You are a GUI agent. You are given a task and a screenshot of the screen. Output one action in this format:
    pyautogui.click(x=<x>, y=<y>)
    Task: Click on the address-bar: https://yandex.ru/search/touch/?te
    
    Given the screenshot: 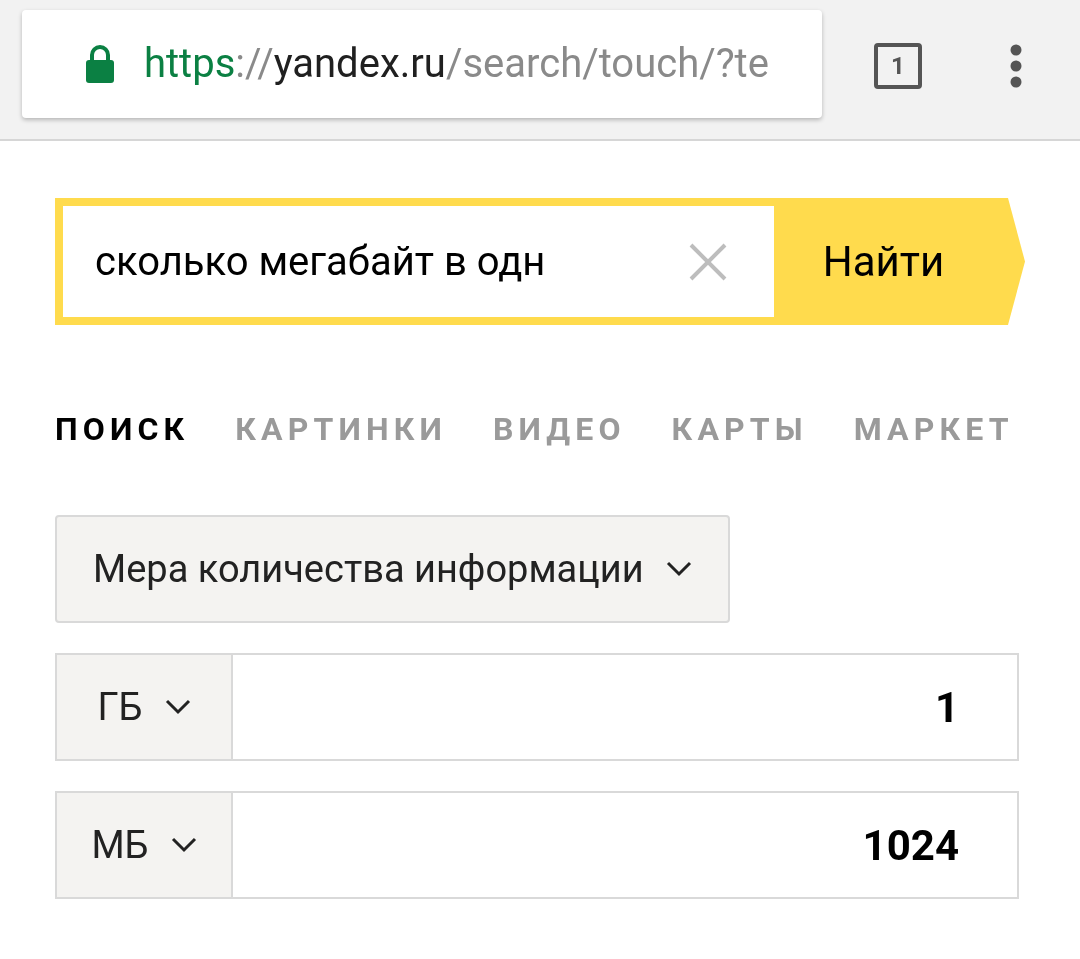 What is the action you would take?
    pyautogui.click(x=422, y=64)
    